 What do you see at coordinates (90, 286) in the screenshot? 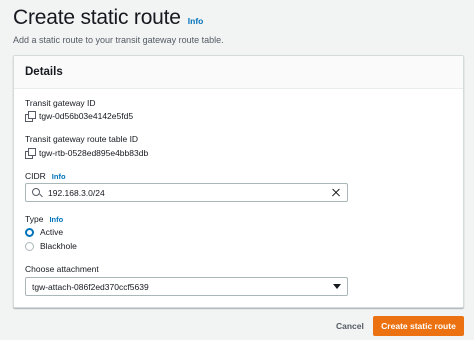
I see `attachment-selected-value: tgw-attach-086f2ed370ccf5639` at bounding box center [90, 286].